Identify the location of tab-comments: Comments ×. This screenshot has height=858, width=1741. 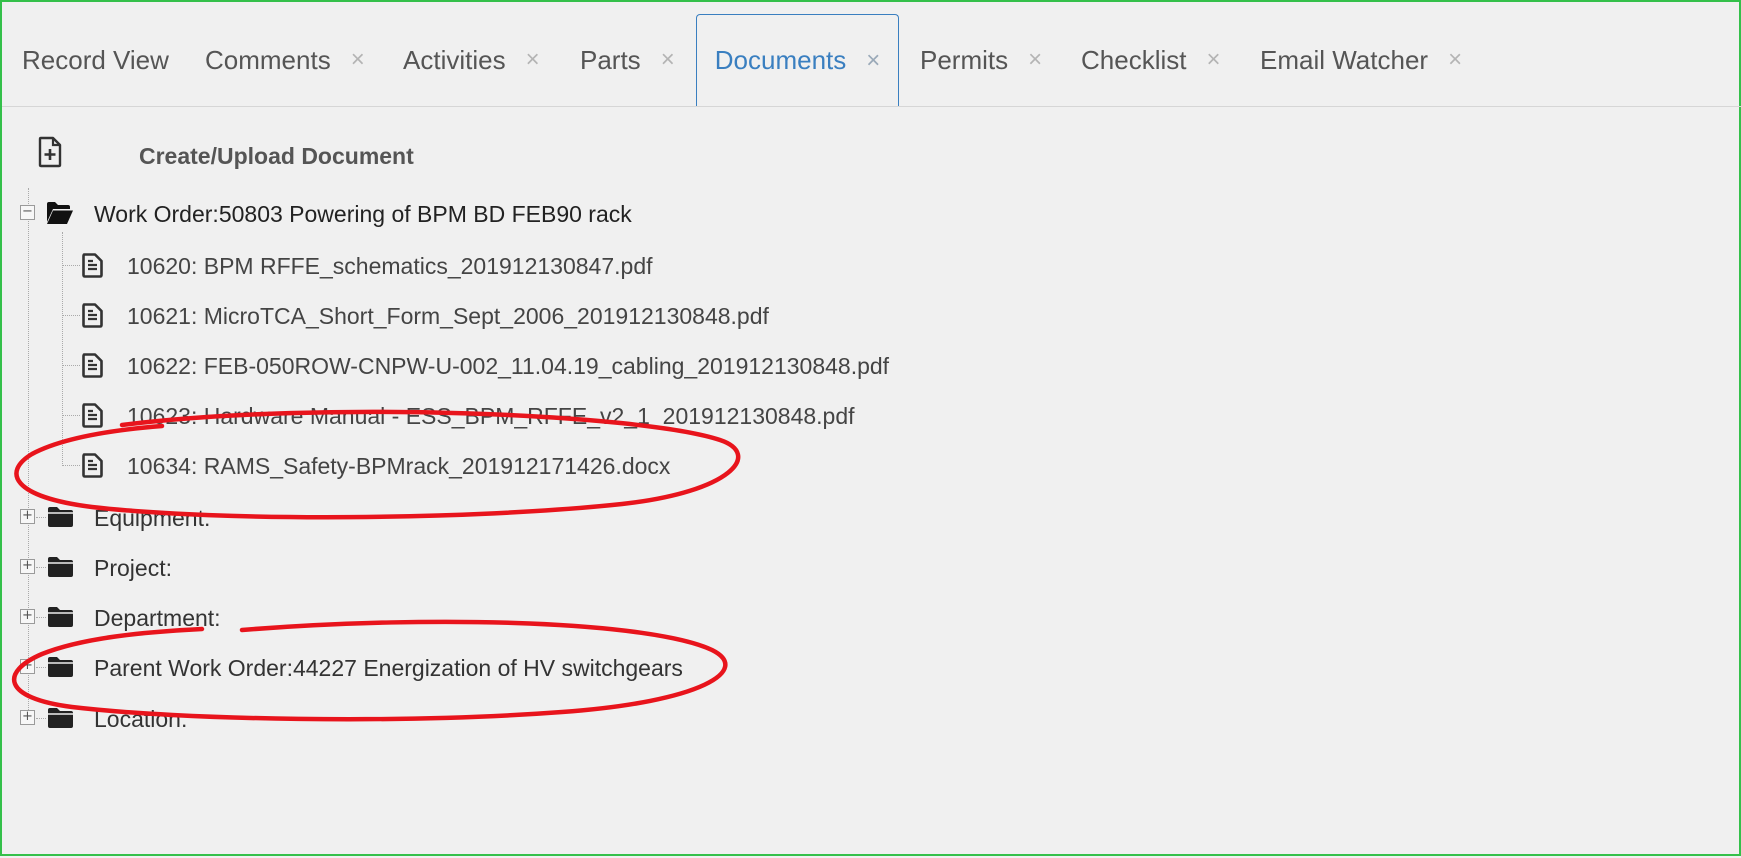
(285, 60).